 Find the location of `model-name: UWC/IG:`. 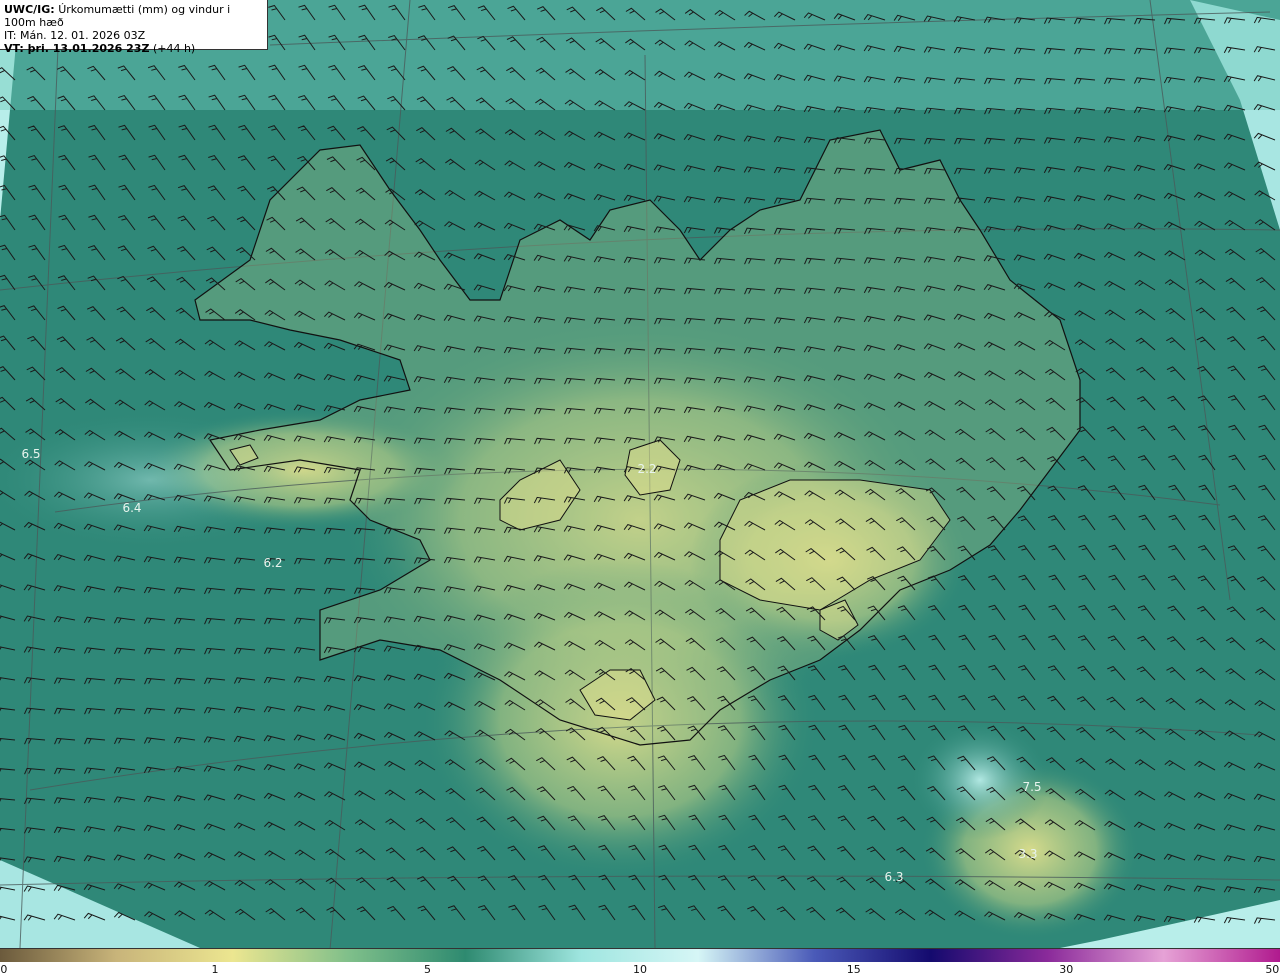

model-name: UWC/IG: is located at coordinates (29, 9).